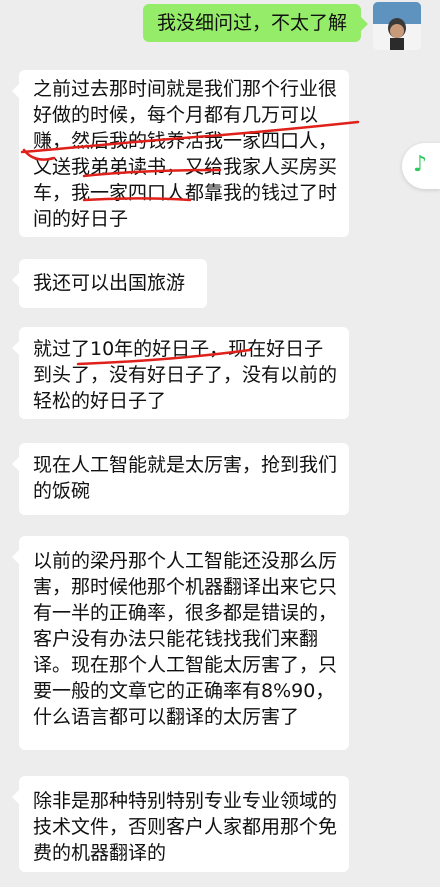 The height and width of the screenshot is (887, 440). I want to click on message-bubble-outgoing: 我没细问过，不太了解, so click(255, 23).